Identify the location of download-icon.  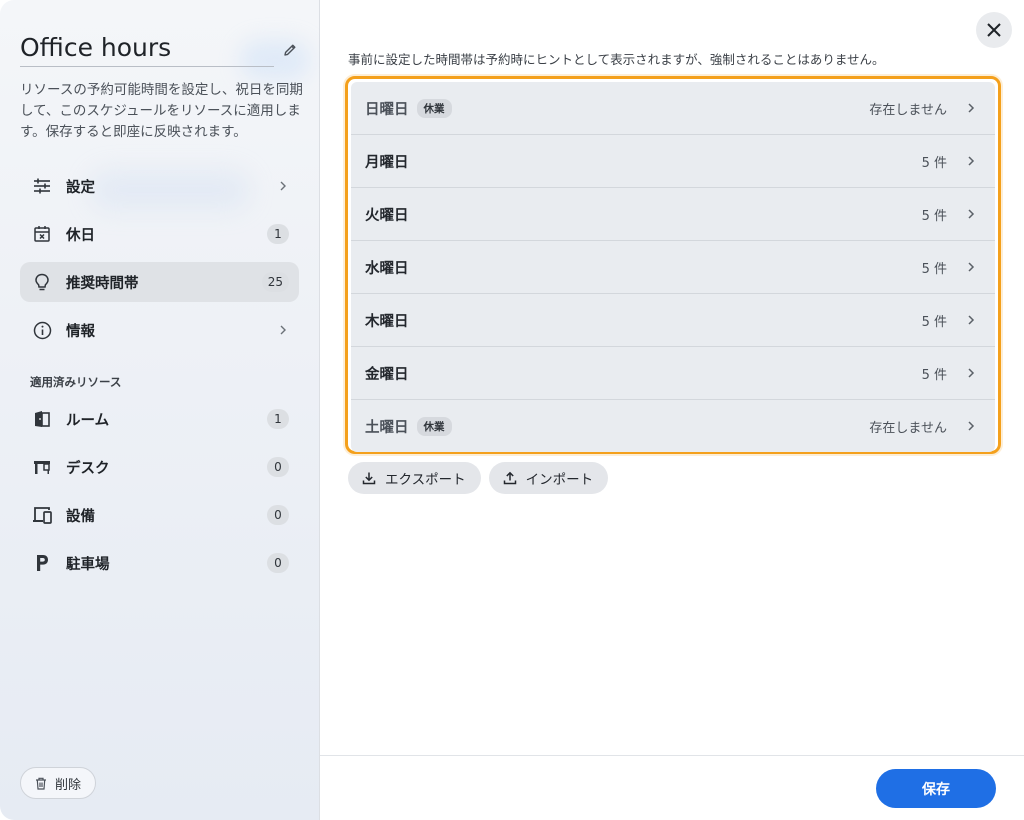
(369, 478).